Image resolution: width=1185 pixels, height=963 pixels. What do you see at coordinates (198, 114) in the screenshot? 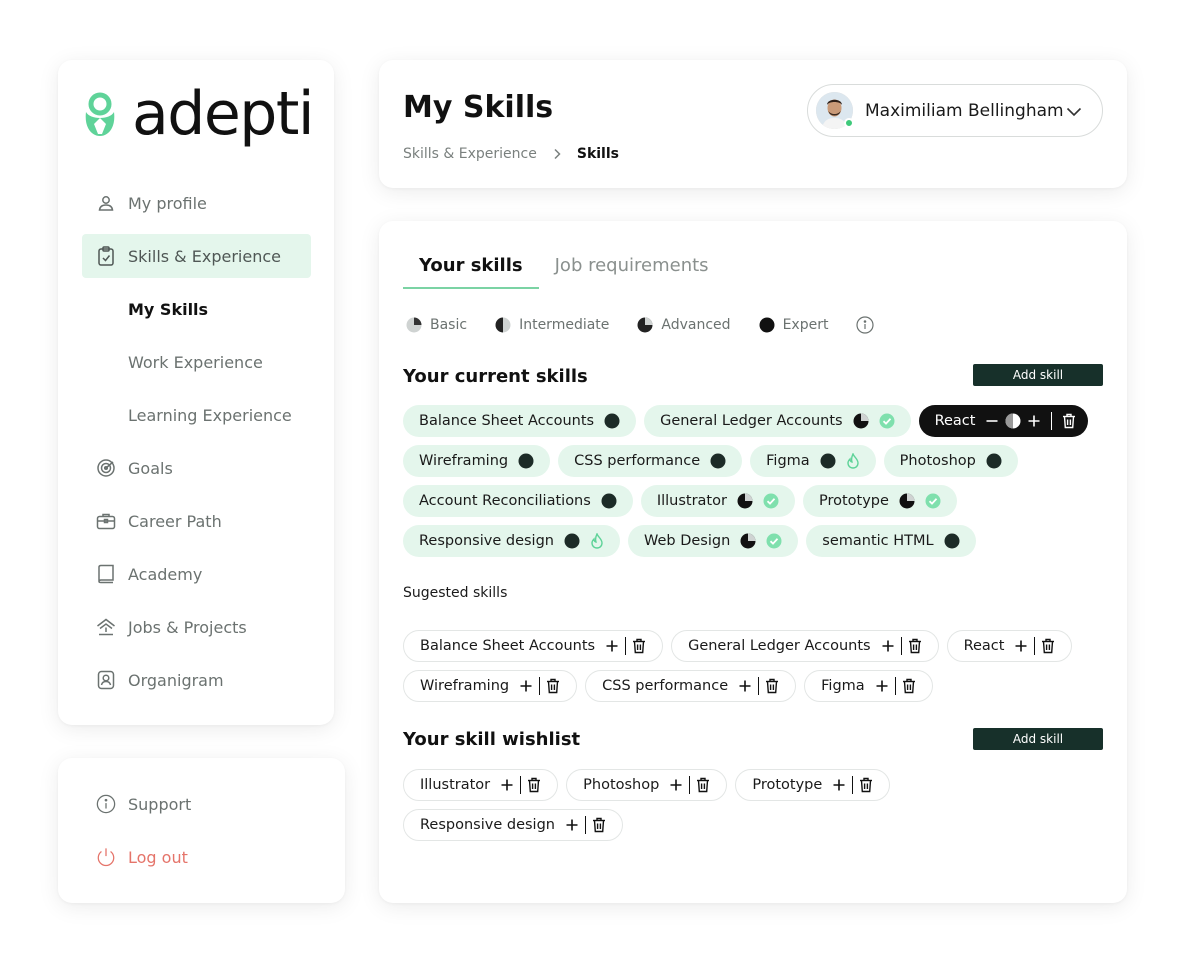
I see `brand-logo: adepti` at bounding box center [198, 114].